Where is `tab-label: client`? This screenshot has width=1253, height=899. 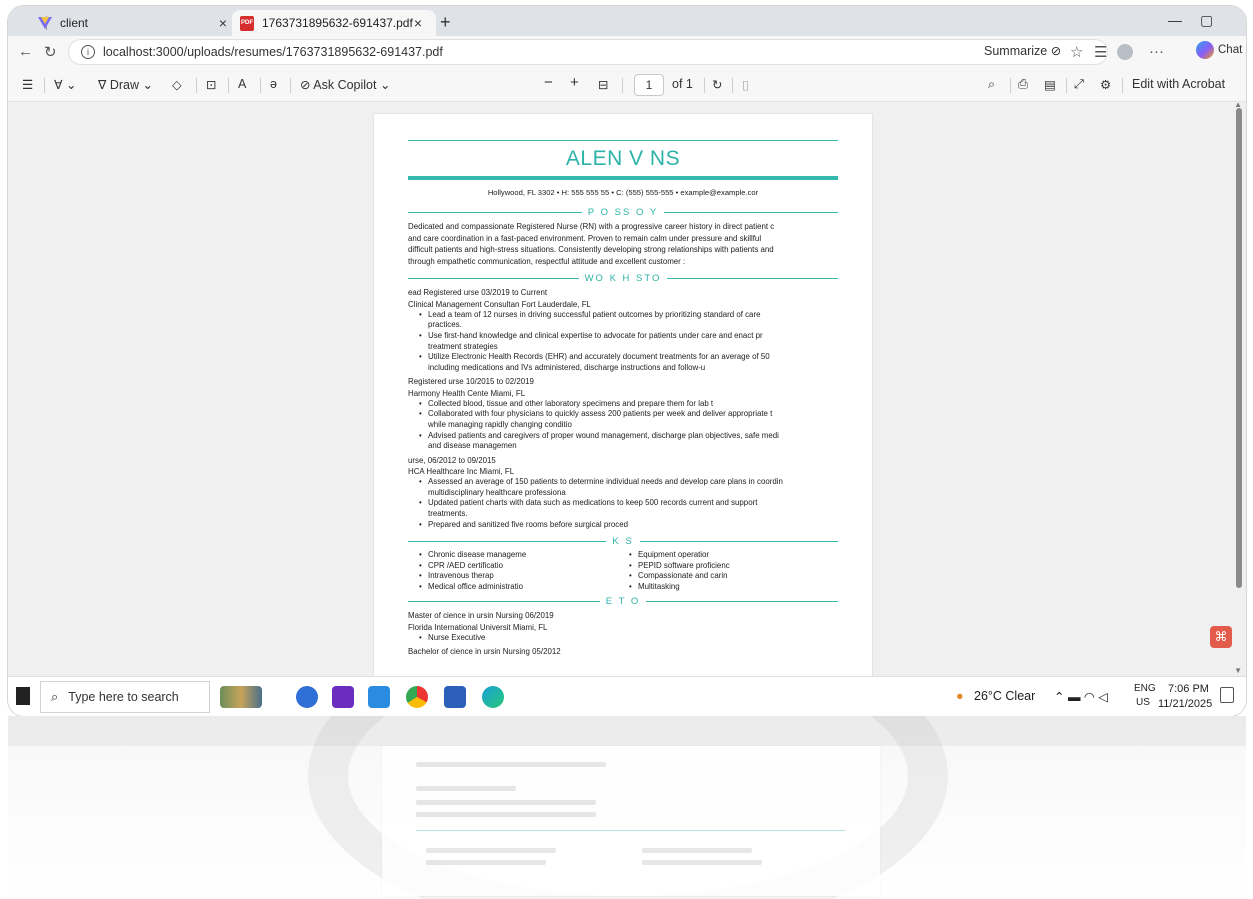 tab-label: client is located at coordinates (74, 23).